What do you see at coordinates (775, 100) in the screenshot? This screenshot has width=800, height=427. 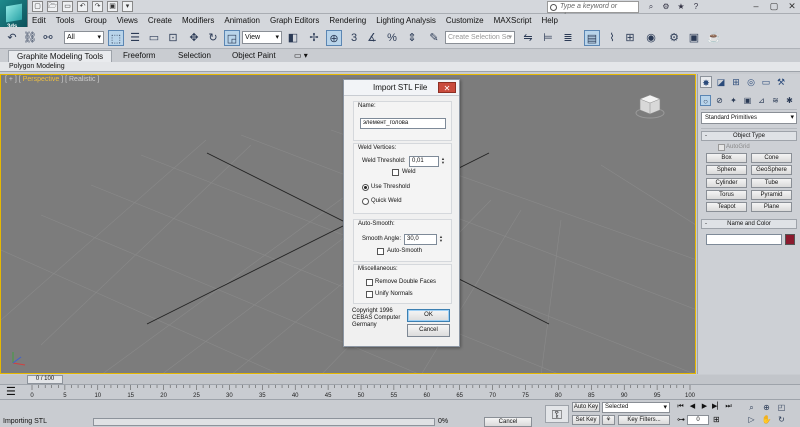 I see `space-warps-icon: ≋` at bounding box center [775, 100].